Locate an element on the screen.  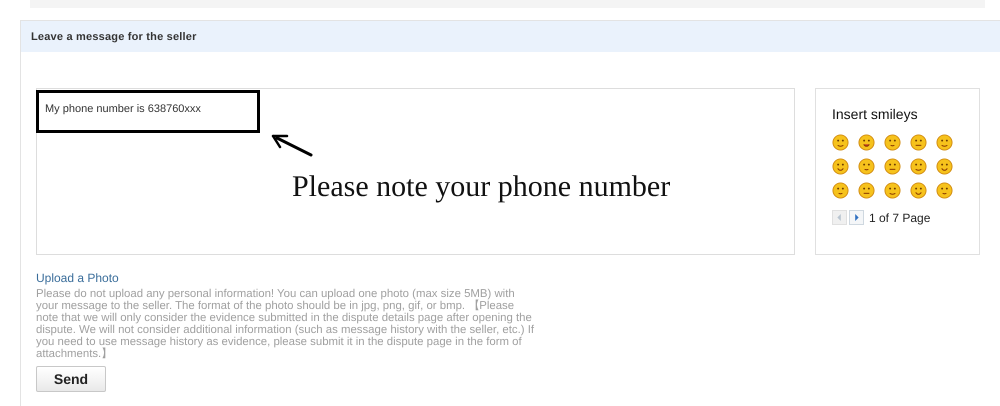
upload-notice: Please do not upload any personal information! You can upload one photo (max size 5MB) with your message to the seller. The format of the photo should be in jpg, png, gif, or bmp. 【Please note that we will only consider the evidence submitted in the dispute details page after opening the dispute. We will not consider additional information (such as message history with the seller, etc.) If you need to use message history as evidence, please submit it in the dispute page in the form of attachments.】 is located at coordinates (286, 324).